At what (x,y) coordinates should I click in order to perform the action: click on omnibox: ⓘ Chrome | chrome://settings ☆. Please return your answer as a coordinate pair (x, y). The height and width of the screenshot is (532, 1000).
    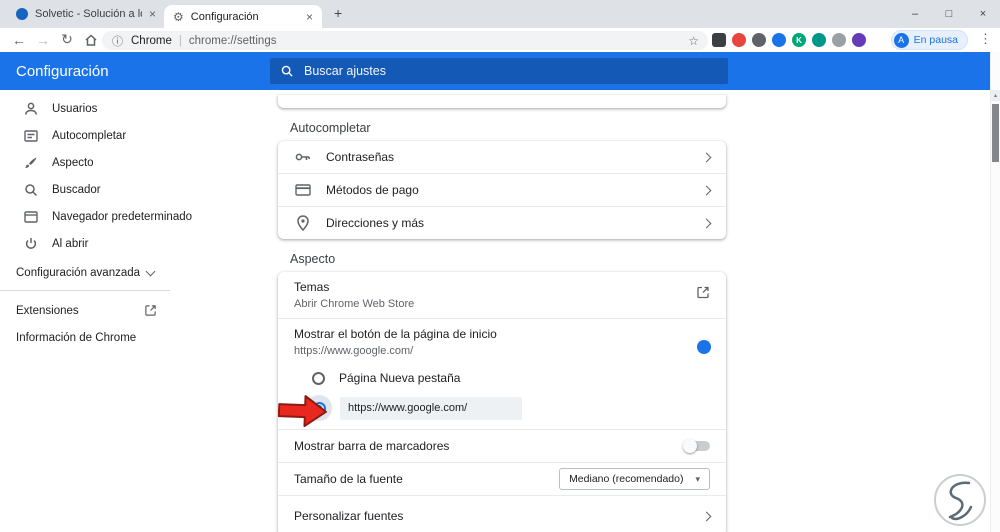
    Looking at the image, I should click on (405, 40).